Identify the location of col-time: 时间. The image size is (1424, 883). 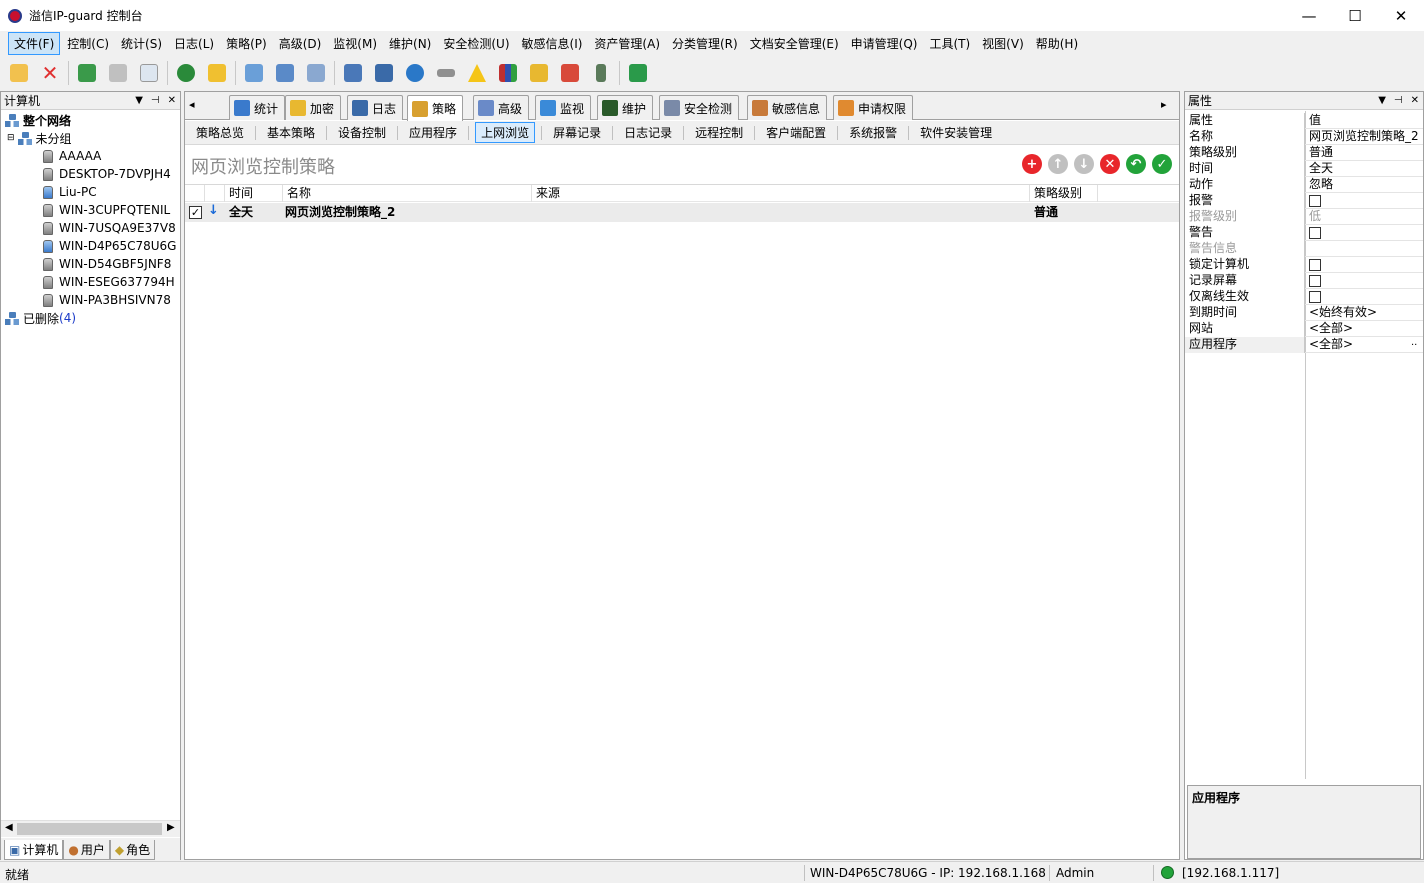
(254, 193).